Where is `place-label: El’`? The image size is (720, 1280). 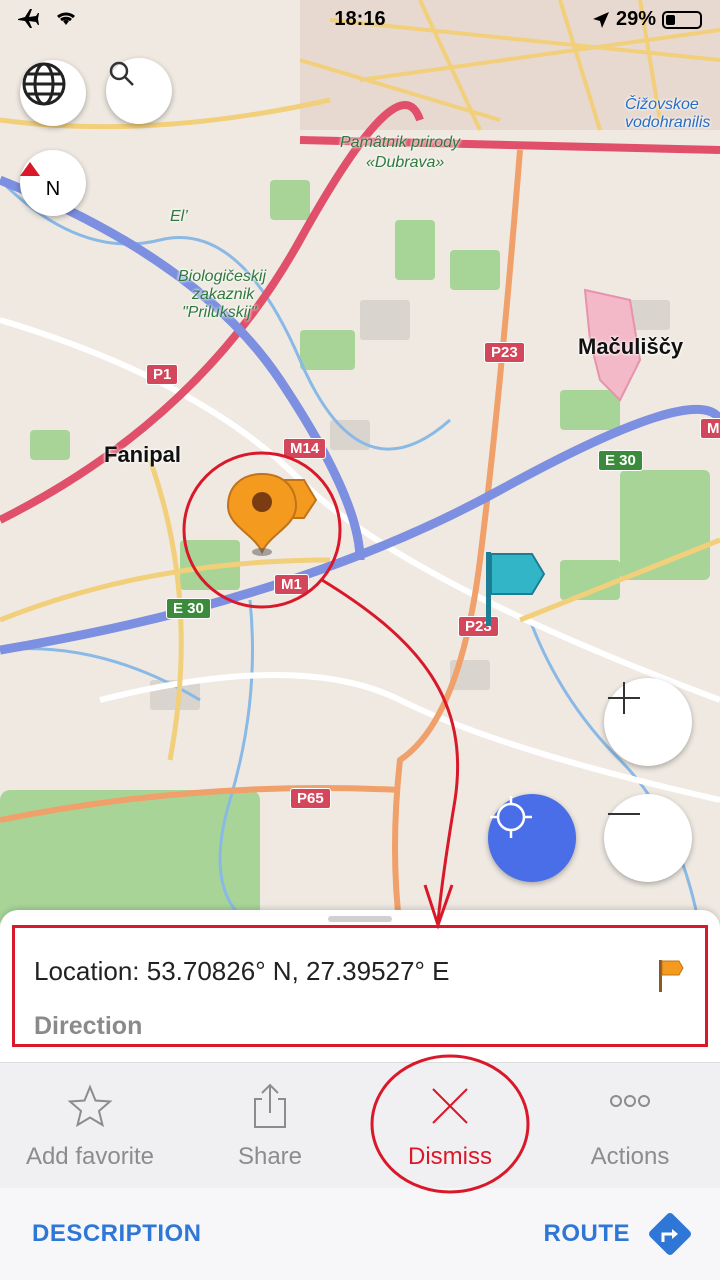 place-label: El’ is located at coordinates (179, 216).